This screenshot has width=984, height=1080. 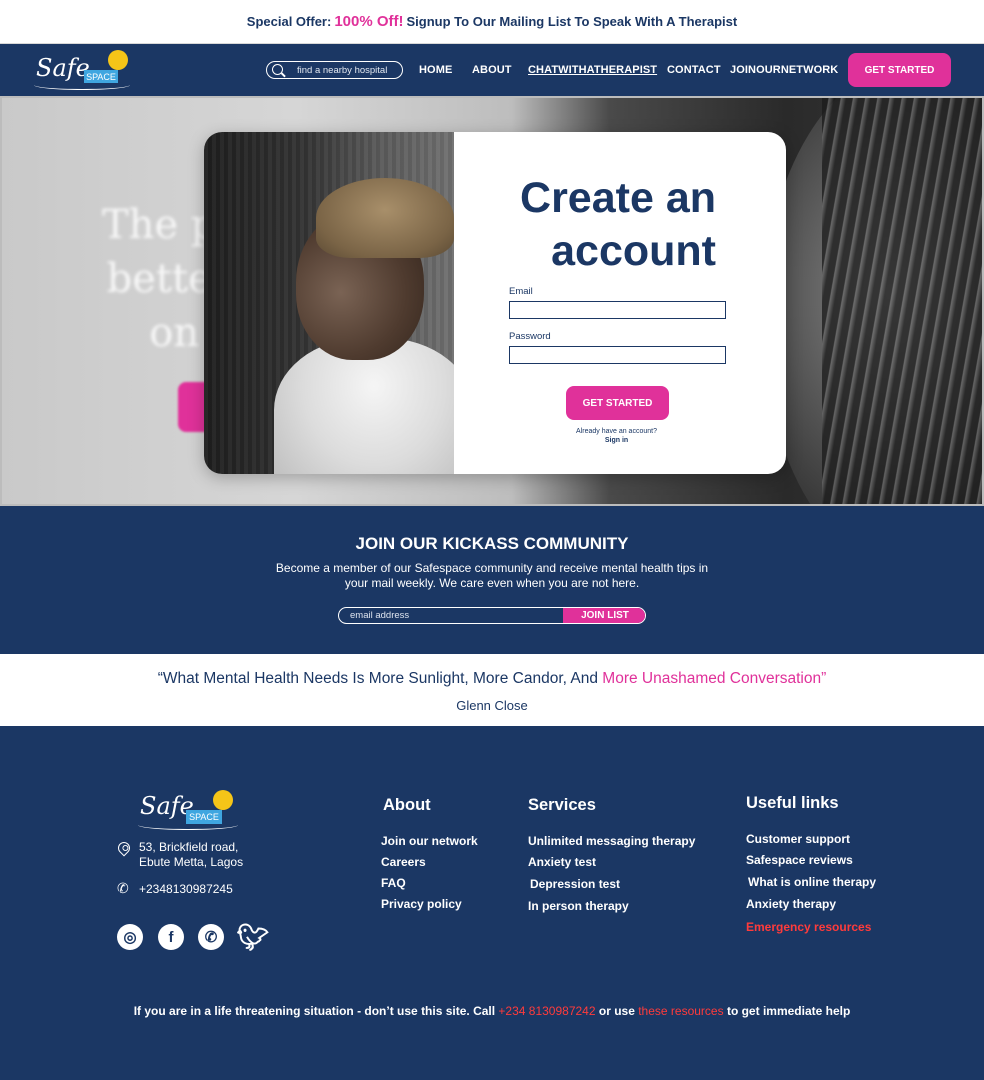 I want to click on location-pin-icon, so click(x=124, y=848).